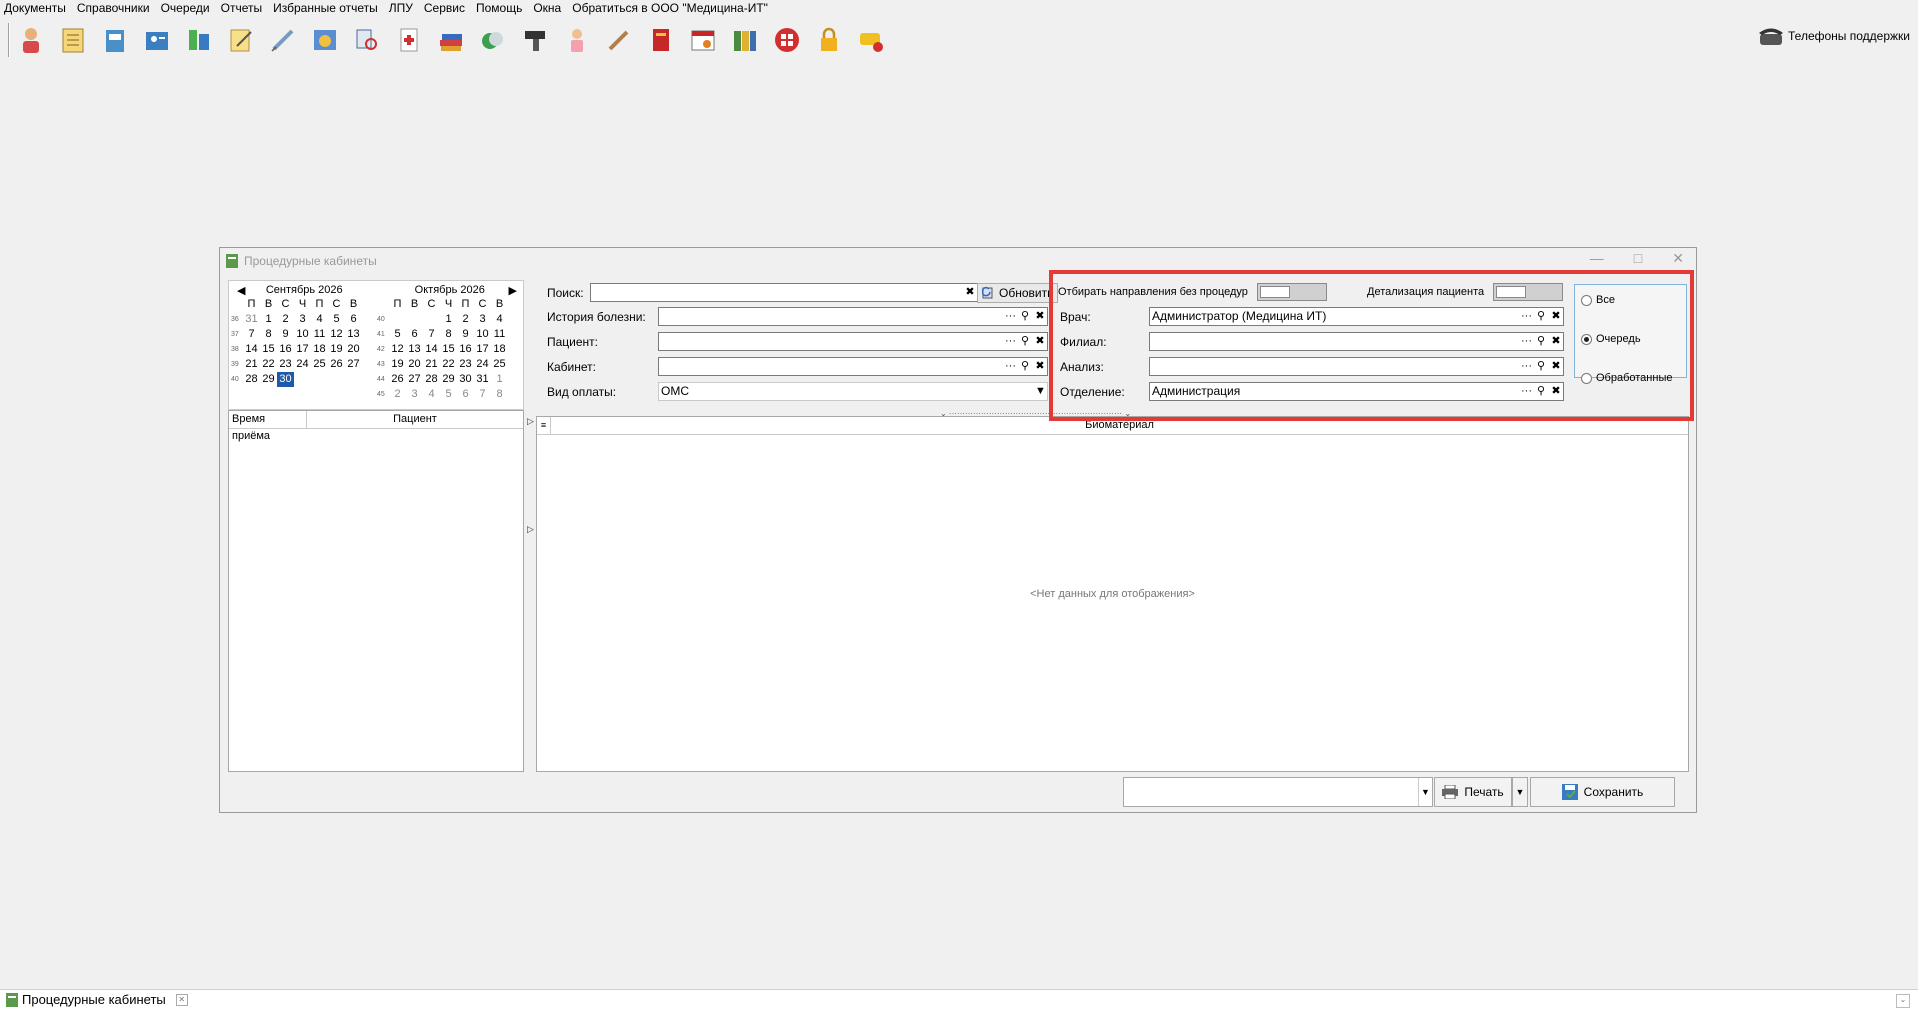 The width and height of the screenshot is (1918, 1013). I want to click on close-icon: ✕, so click(1678, 258).